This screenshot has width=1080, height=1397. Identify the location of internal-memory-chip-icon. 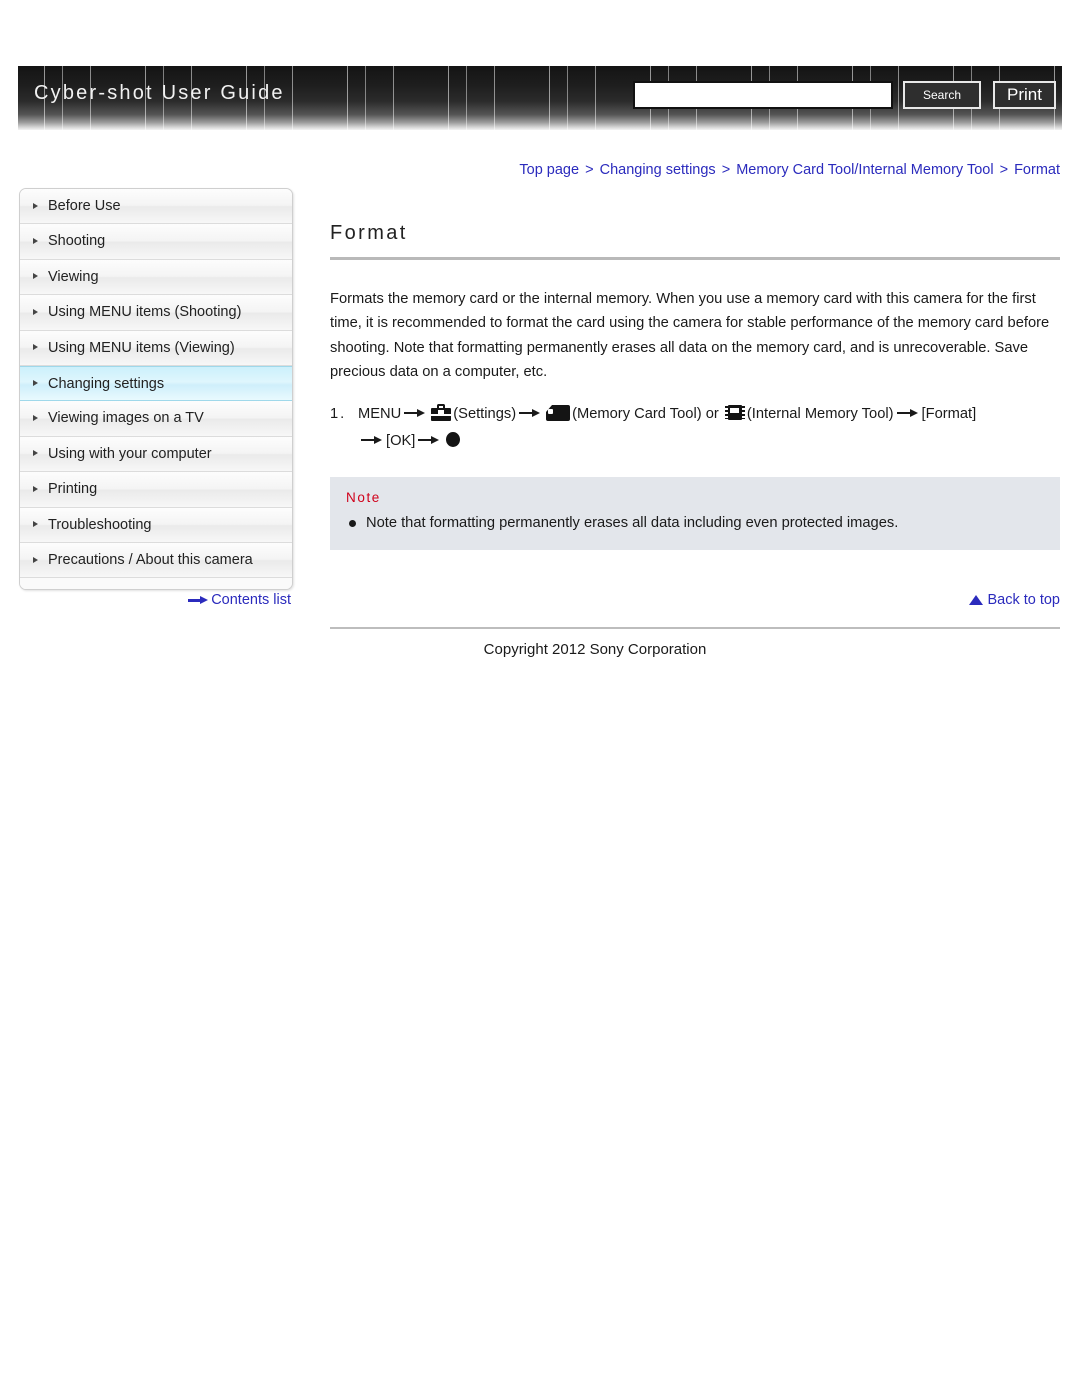
(734, 412).